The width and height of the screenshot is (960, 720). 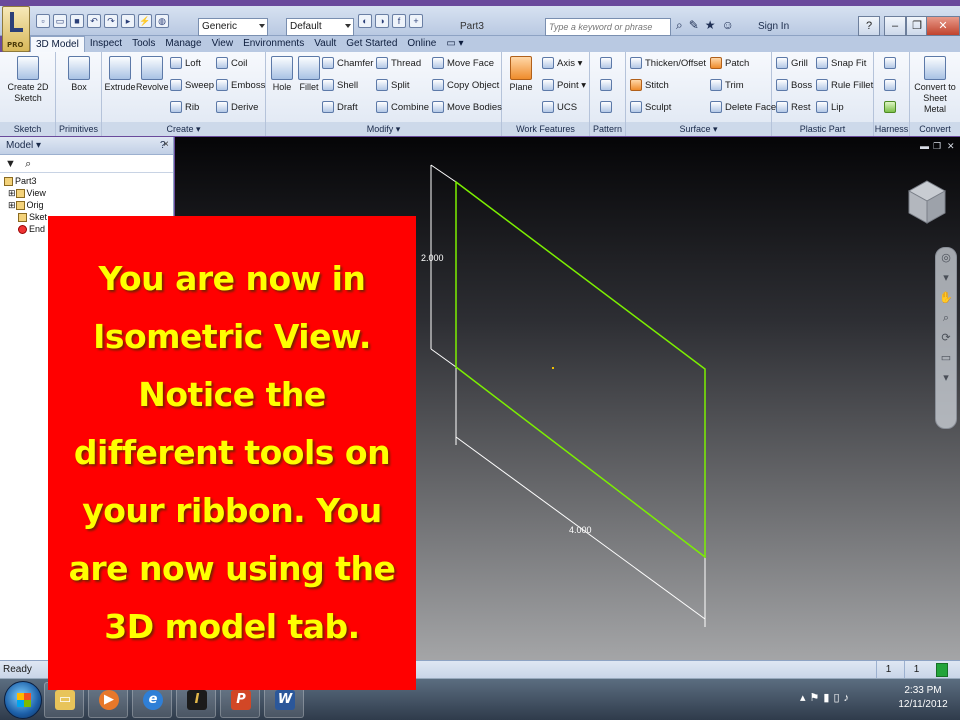 I want to click on model-browser-header: Model ▾ ?, so click(x=86, y=146).